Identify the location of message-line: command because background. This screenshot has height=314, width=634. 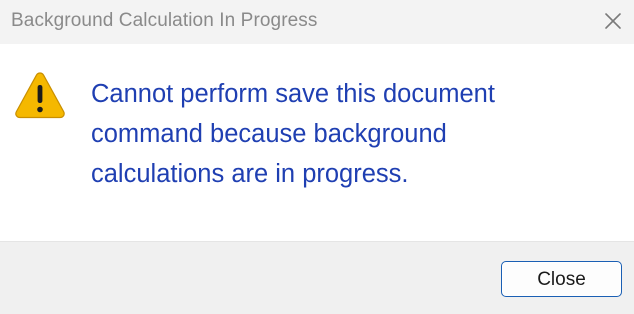
(269, 134).